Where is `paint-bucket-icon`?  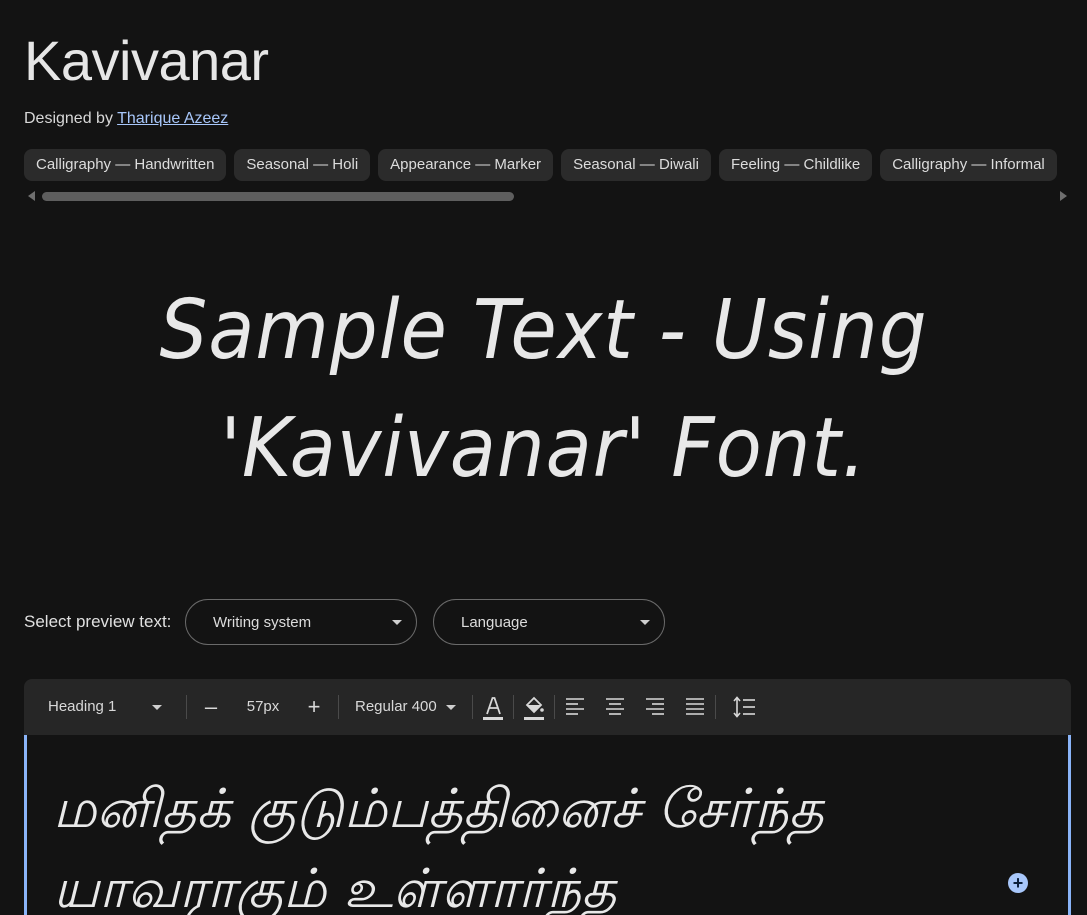
paint-bucket-icon is located at coordinates (534, 708).